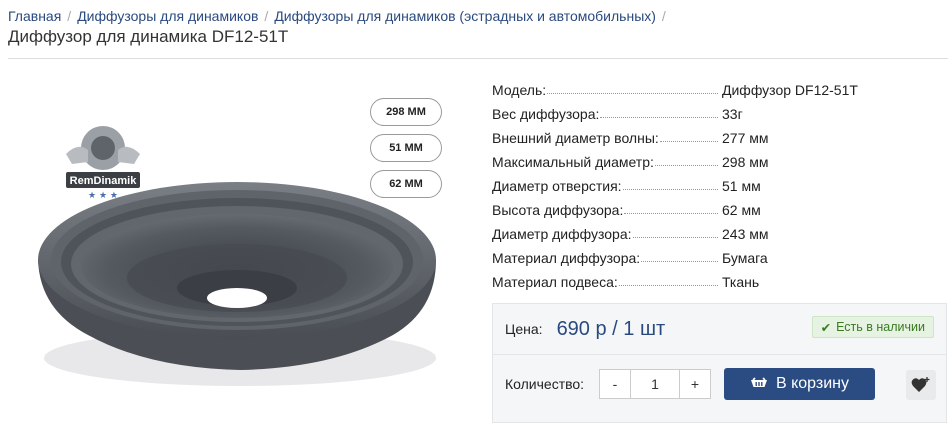  I want to click on breadcrumb-home: Главная, so click(34, 16).